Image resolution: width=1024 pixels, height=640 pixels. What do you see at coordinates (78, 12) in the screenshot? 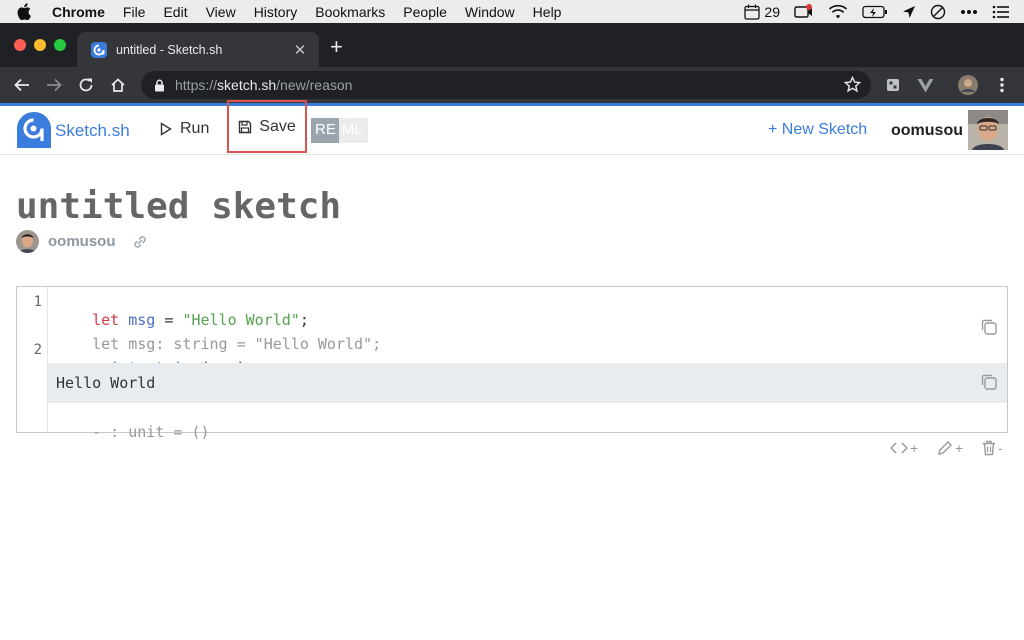
I see `menu-app-name: Chrome` at bounding box center [78, 12].